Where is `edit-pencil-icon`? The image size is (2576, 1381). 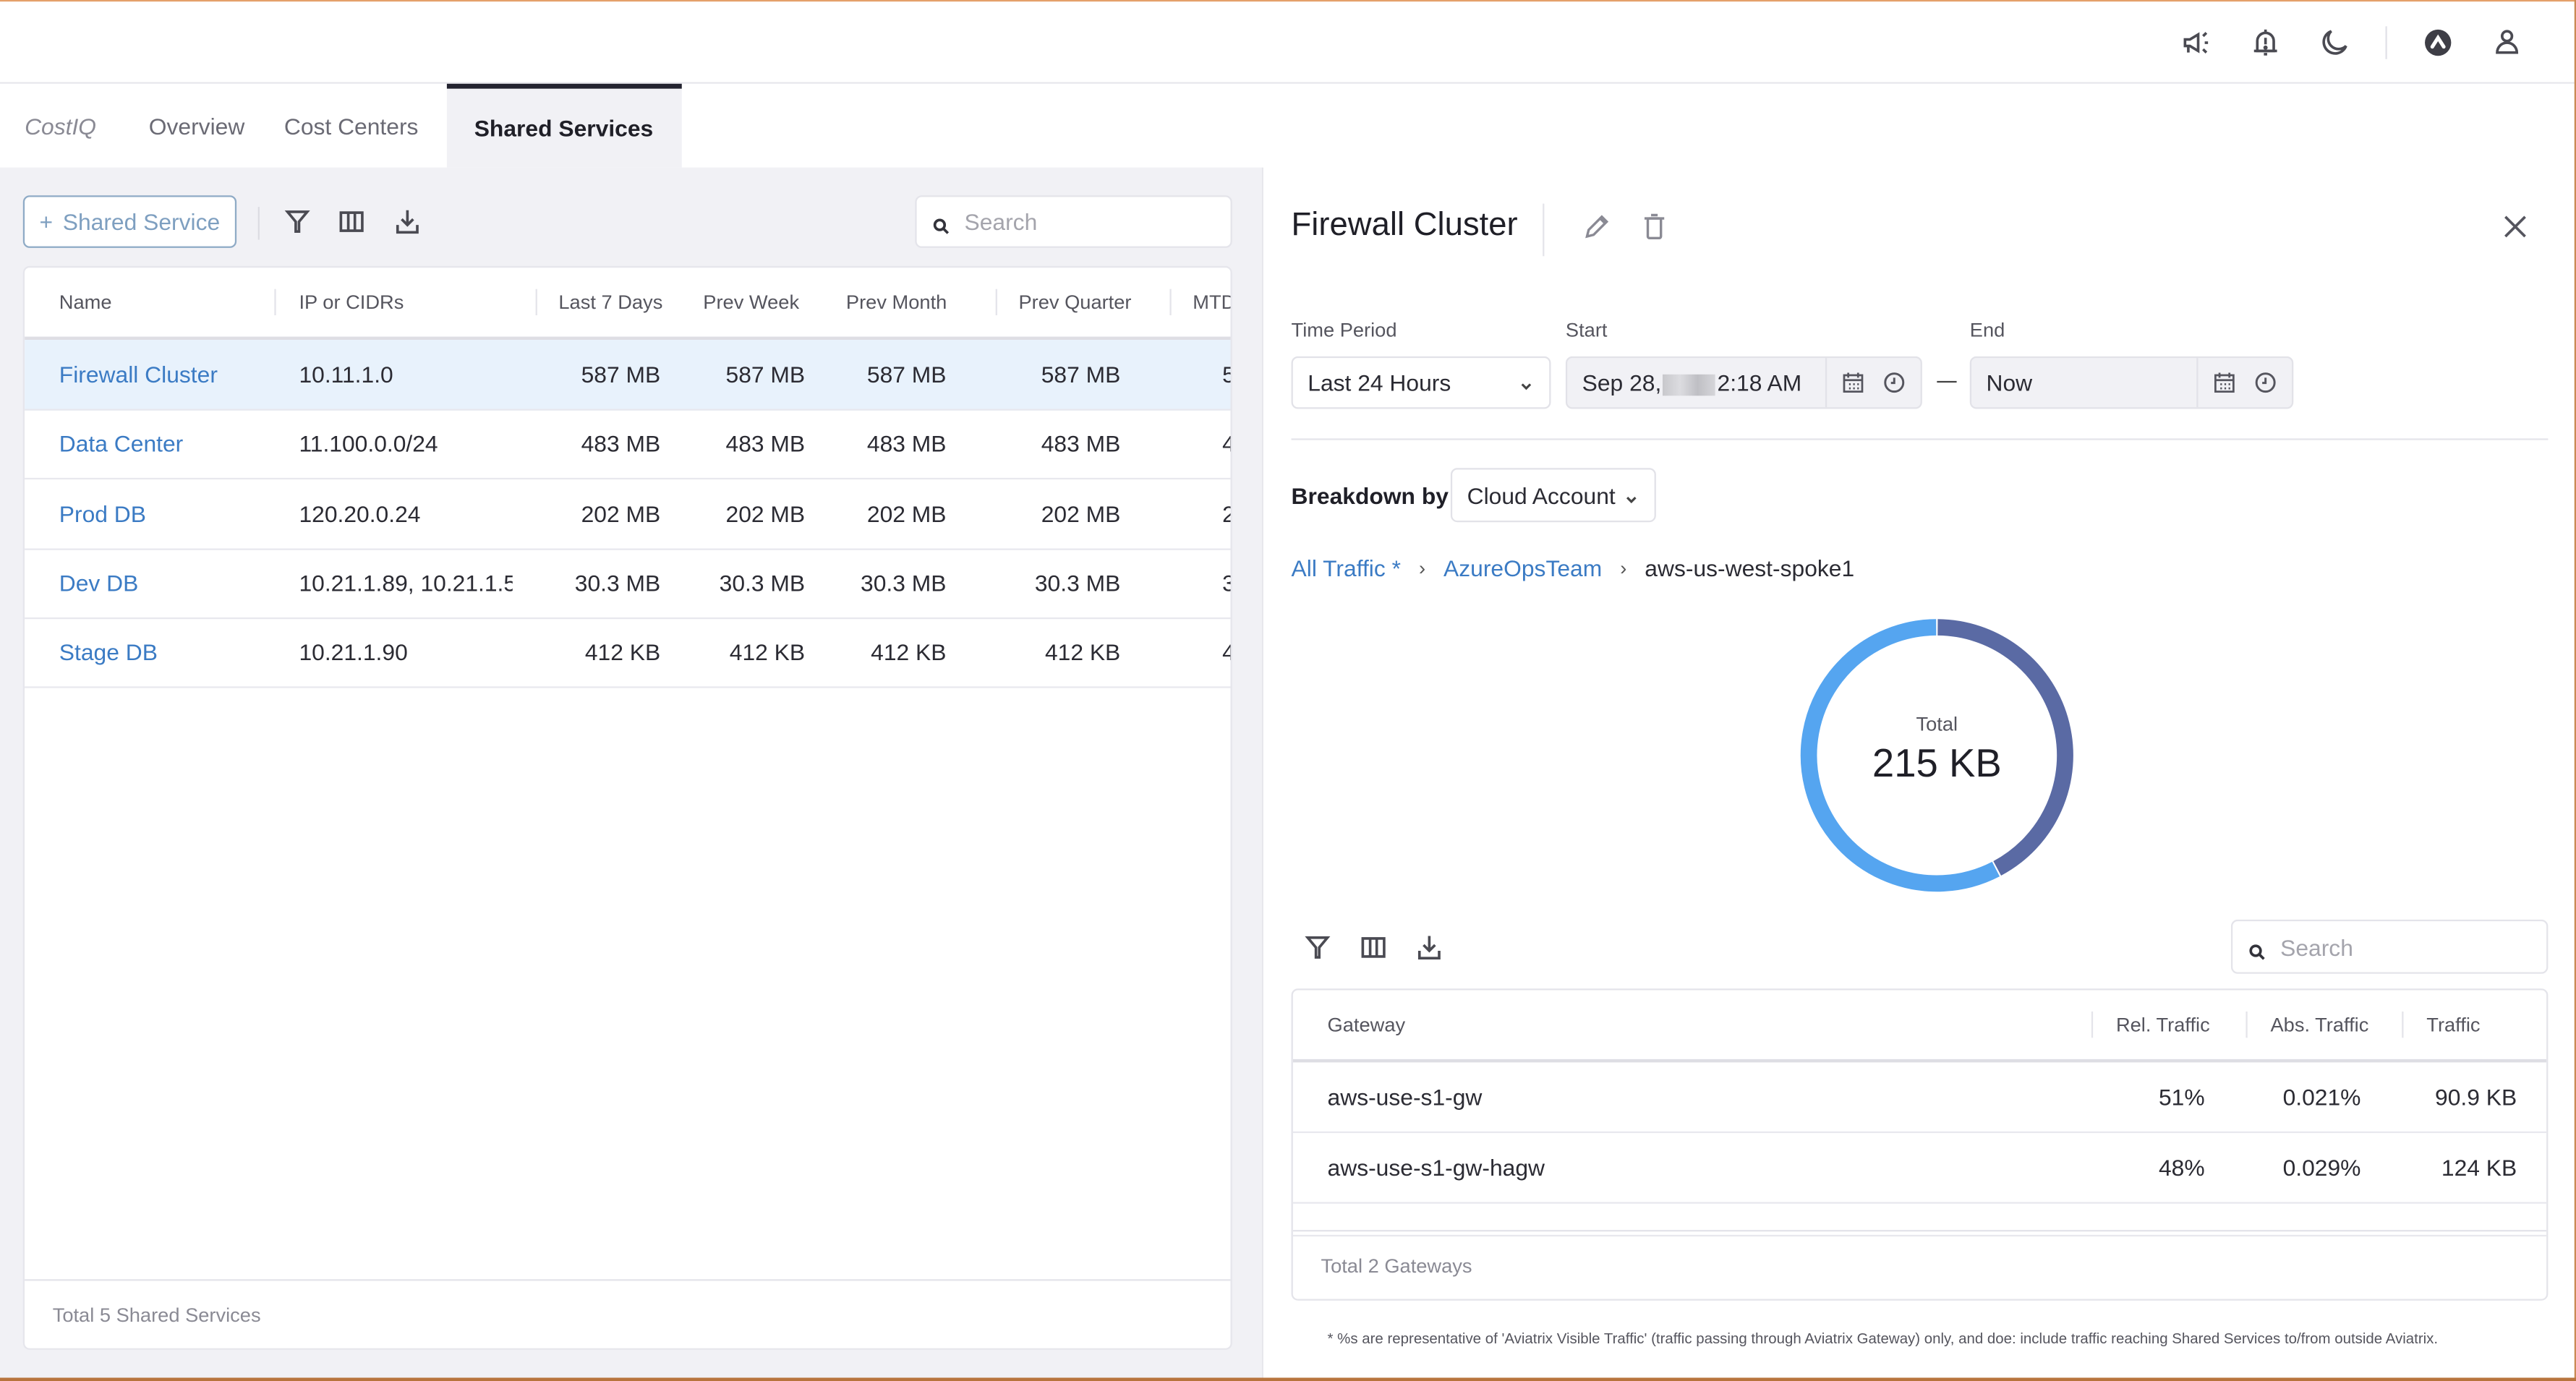
edit-pencil-icon is located at coordinates (1597, 226).